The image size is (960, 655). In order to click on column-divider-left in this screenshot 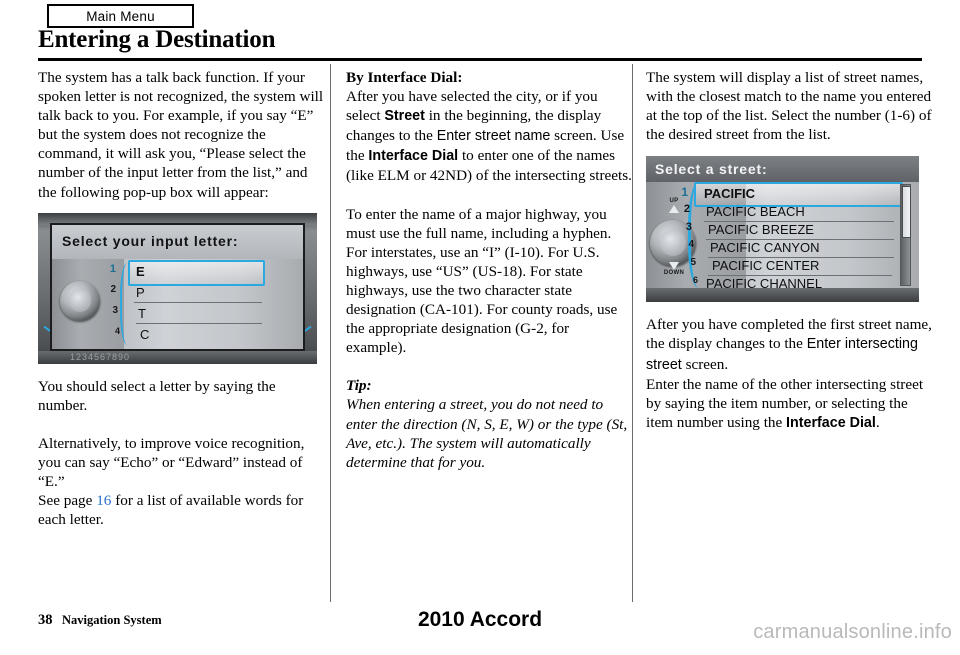, I will do `click(330, 333)`.